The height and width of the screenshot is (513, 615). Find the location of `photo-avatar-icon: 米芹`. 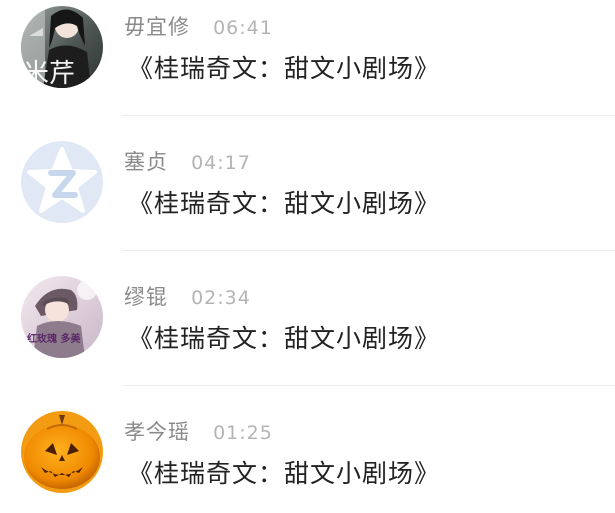

photo-avatar-icon: 米芹 is located at coordinates (62, 47).